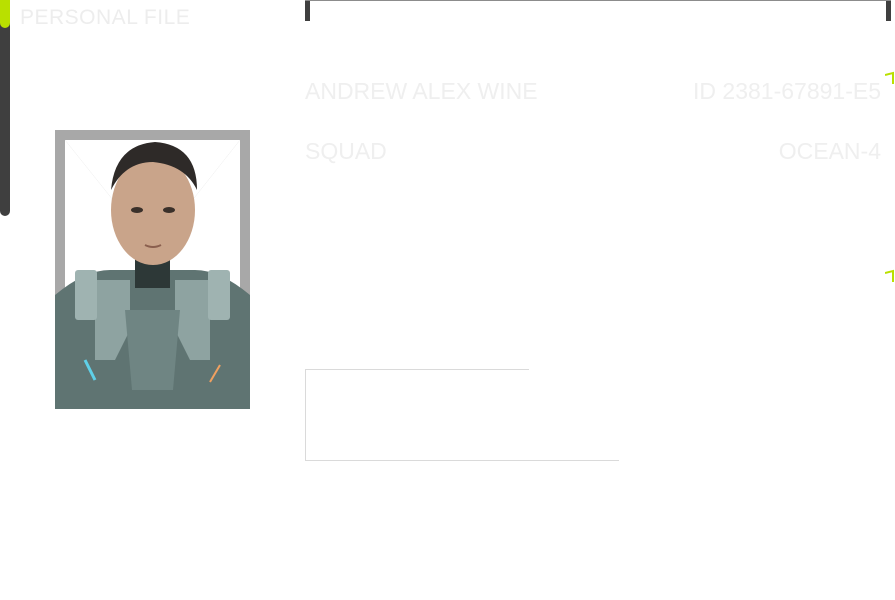 This screenshot has width=895, height=600. What do you see at coordinates (307, 11) in the screenshot?
I see `header-bracket-left` at bounding box center [307, 11].